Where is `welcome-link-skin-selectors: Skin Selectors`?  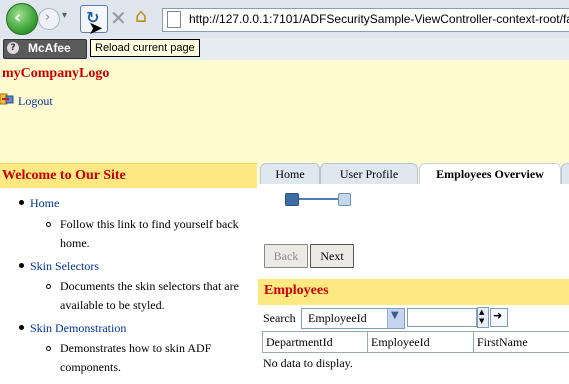
welcome-link-skin-selectors: Skin Selectors is located at coordinates (64, 266).